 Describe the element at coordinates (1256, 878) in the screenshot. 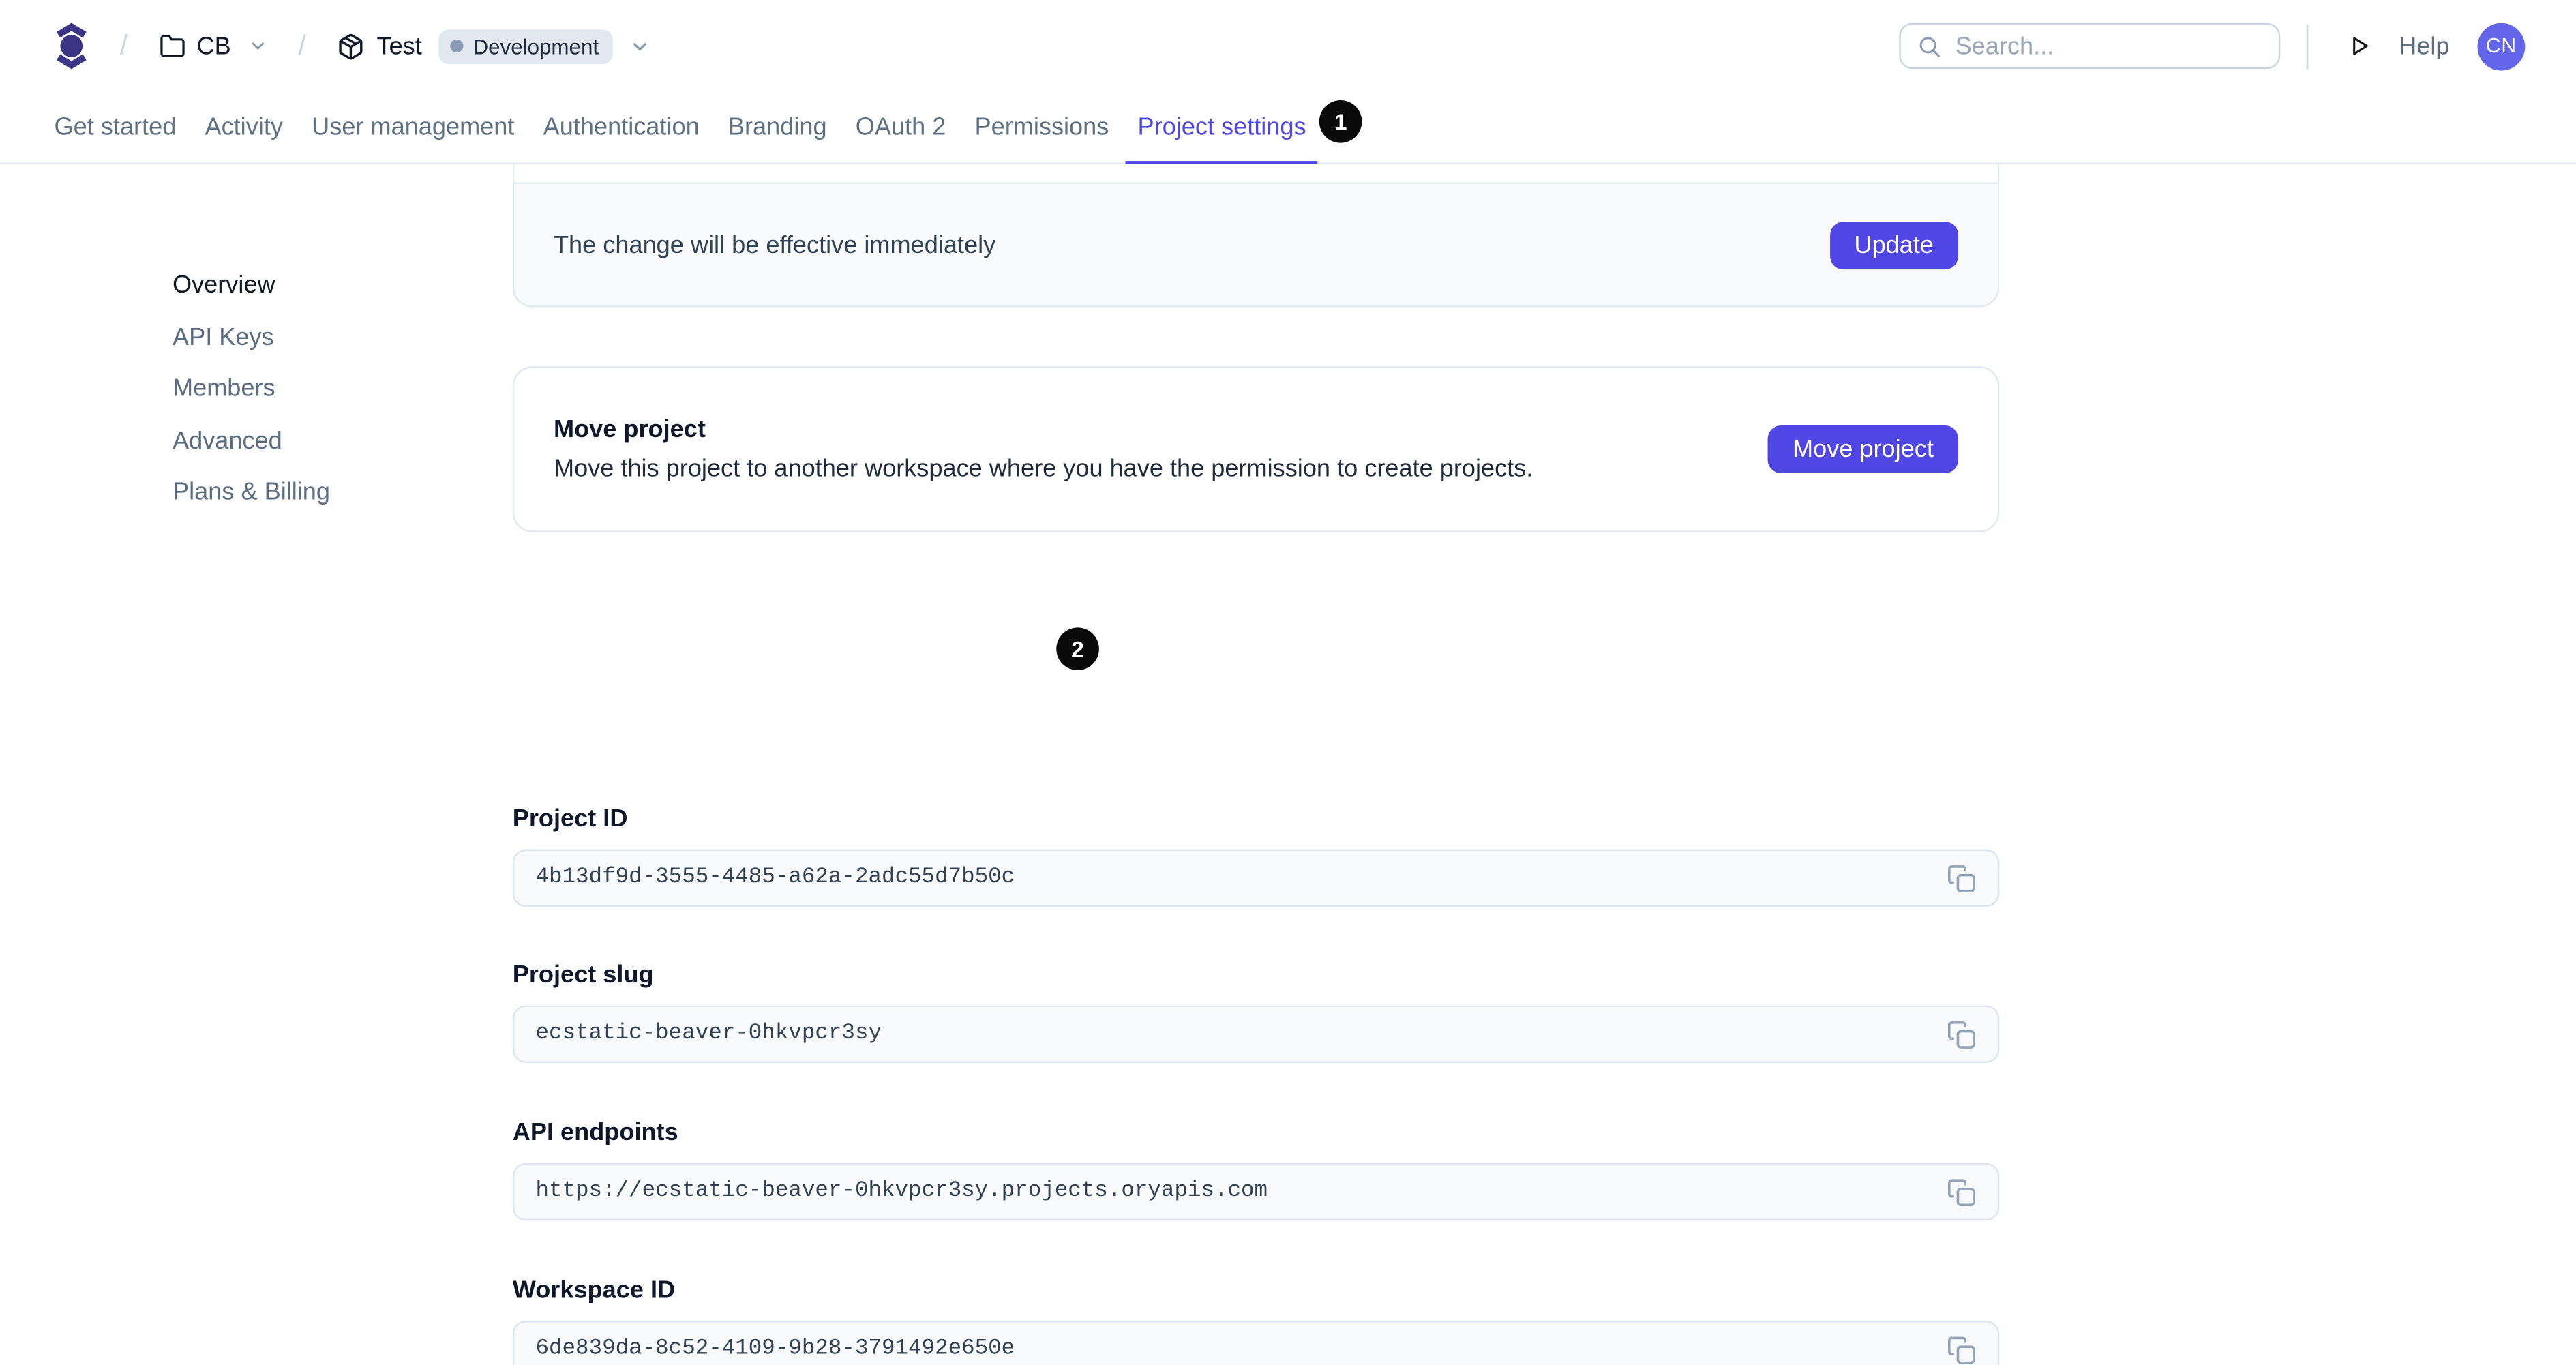

I see `project-id-field: 4b13df9d-3555-4485-a62a-2adc55d7b50c` at that location.